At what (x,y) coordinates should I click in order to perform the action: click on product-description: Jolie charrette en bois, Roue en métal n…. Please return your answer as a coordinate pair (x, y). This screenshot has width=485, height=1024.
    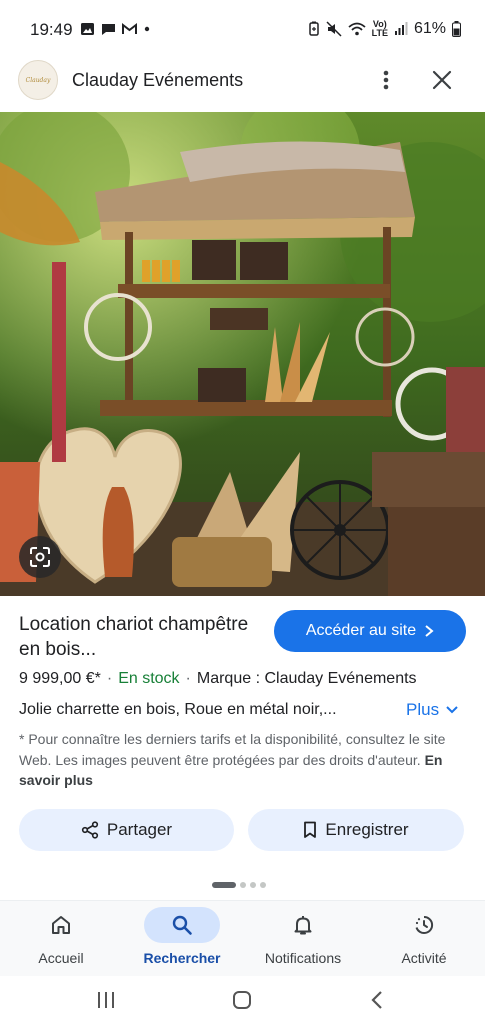
    Looking at the image, I should click on (178, 709).